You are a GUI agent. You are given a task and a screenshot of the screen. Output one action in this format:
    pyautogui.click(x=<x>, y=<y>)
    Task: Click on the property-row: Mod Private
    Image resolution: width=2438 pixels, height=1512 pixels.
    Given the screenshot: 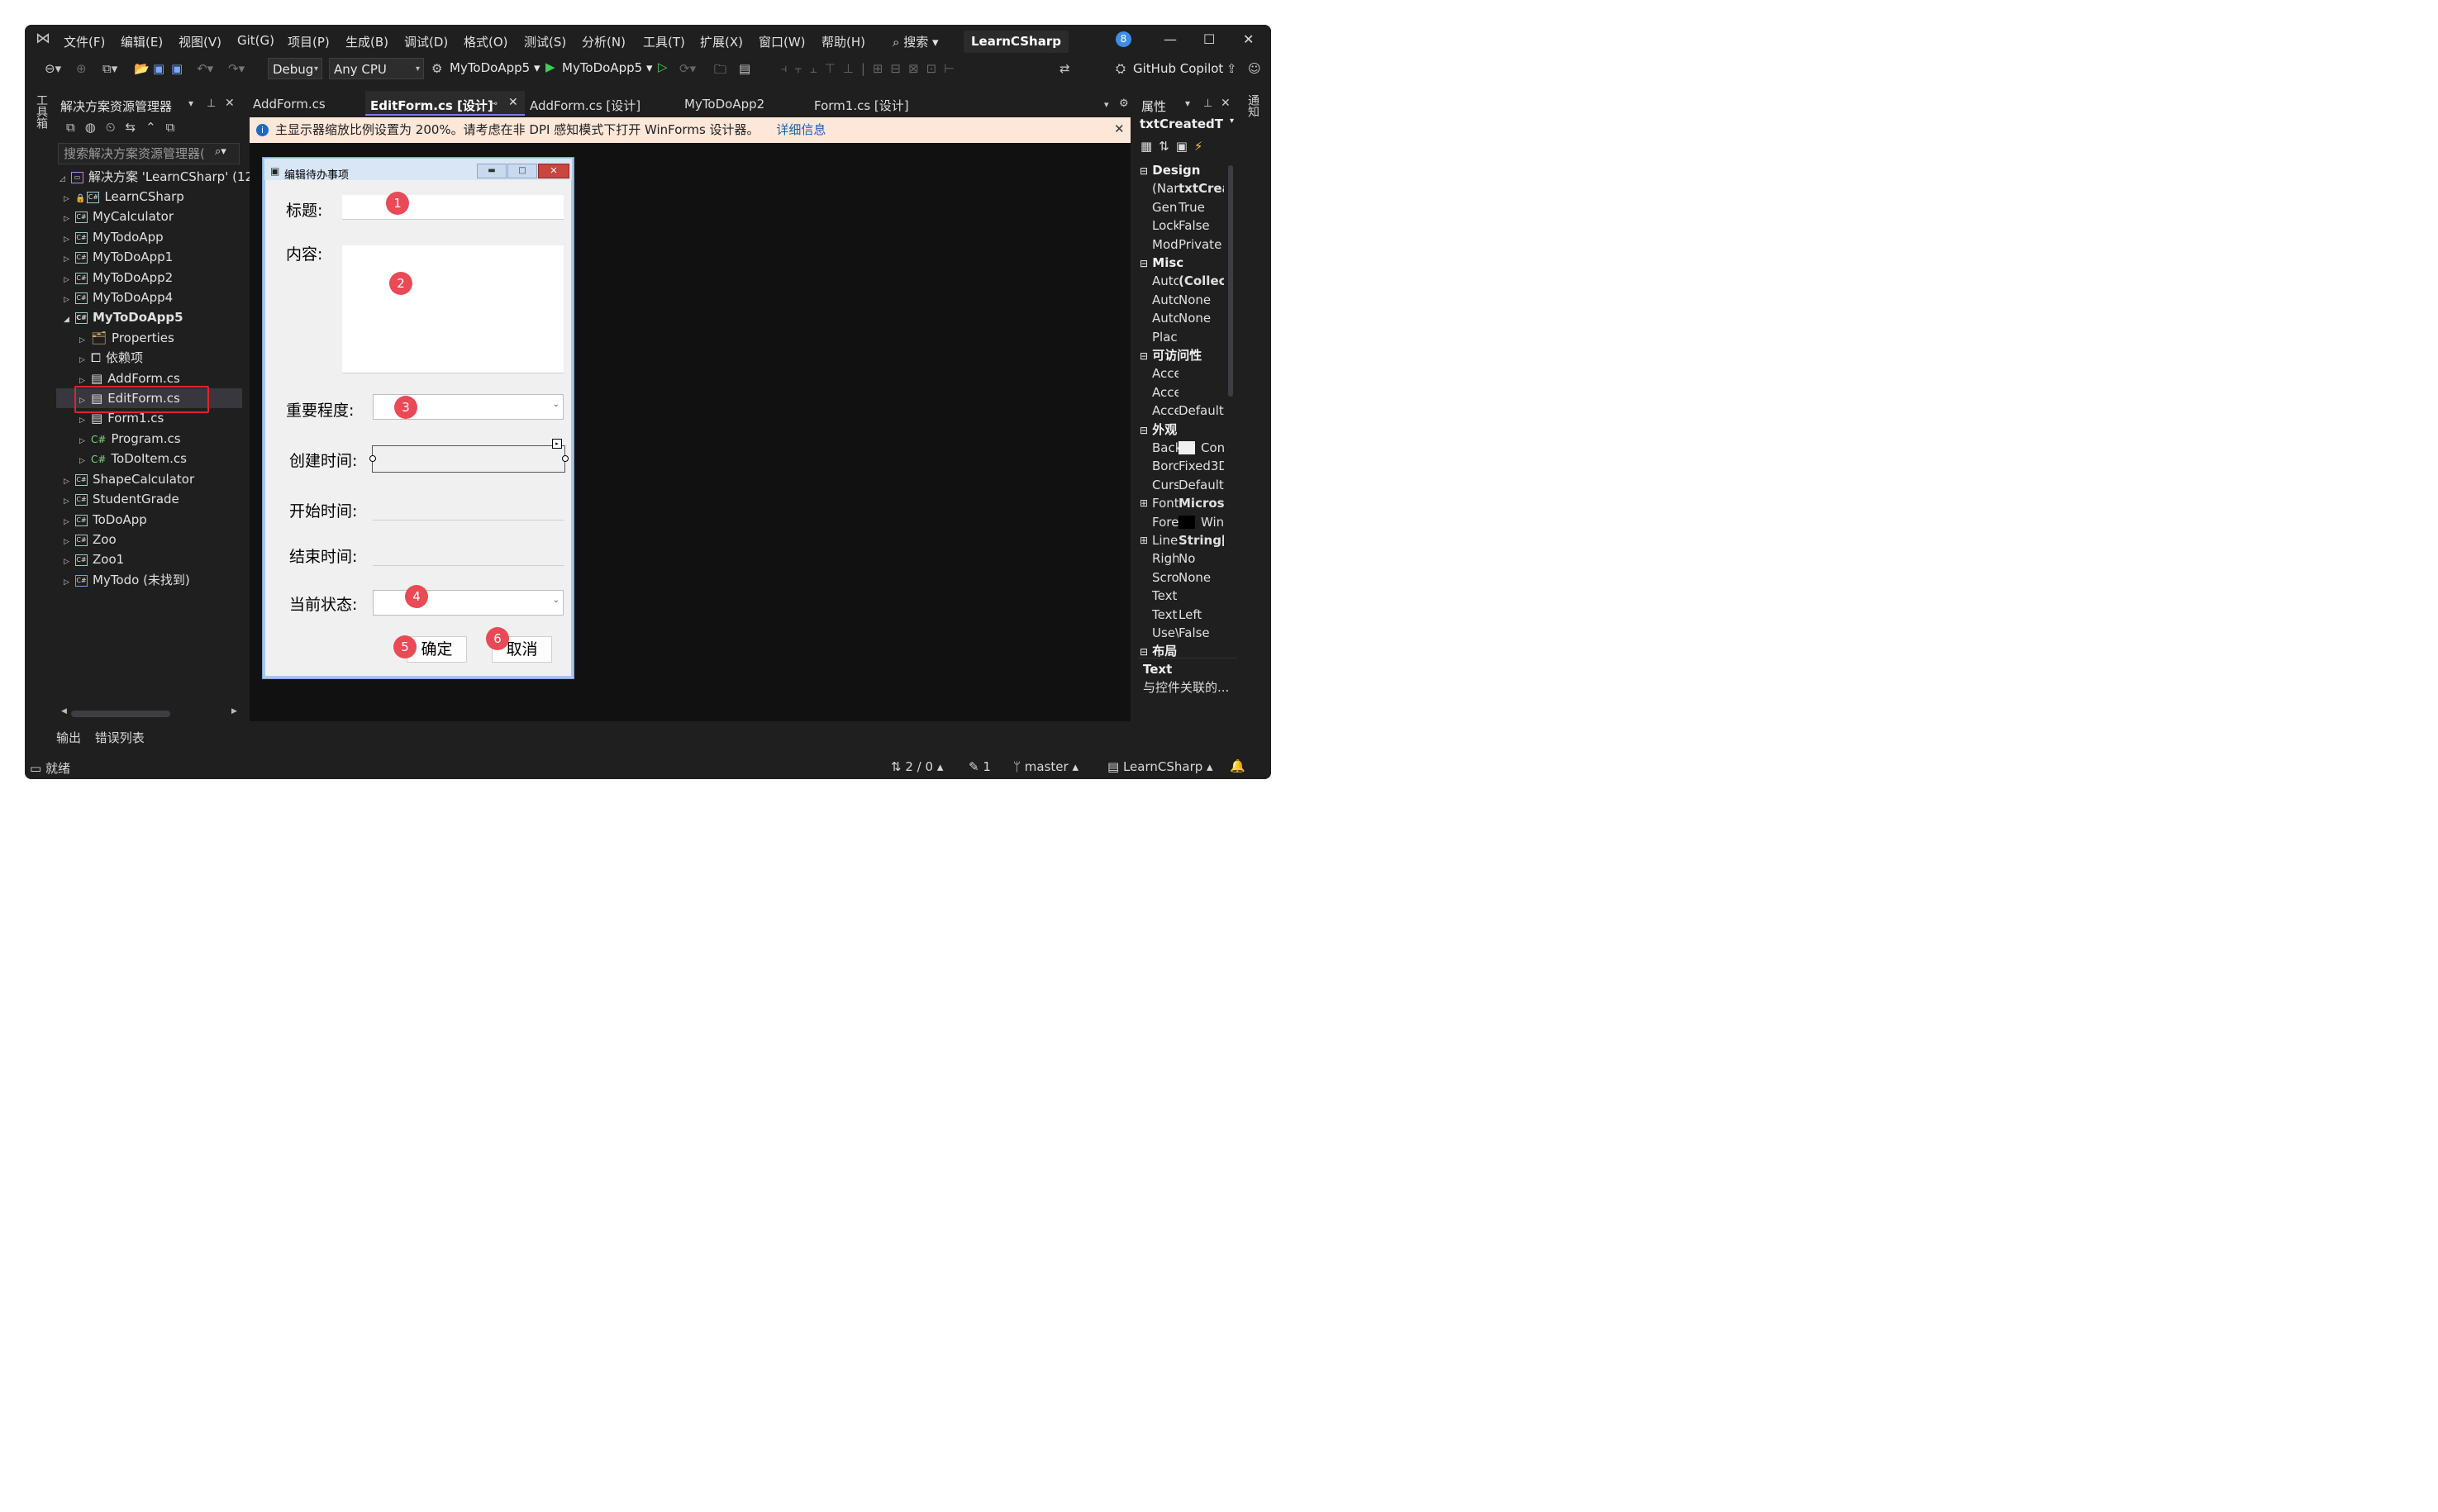 What is the action you would take?
    pyautogui.click(x=1181, y=244)
    